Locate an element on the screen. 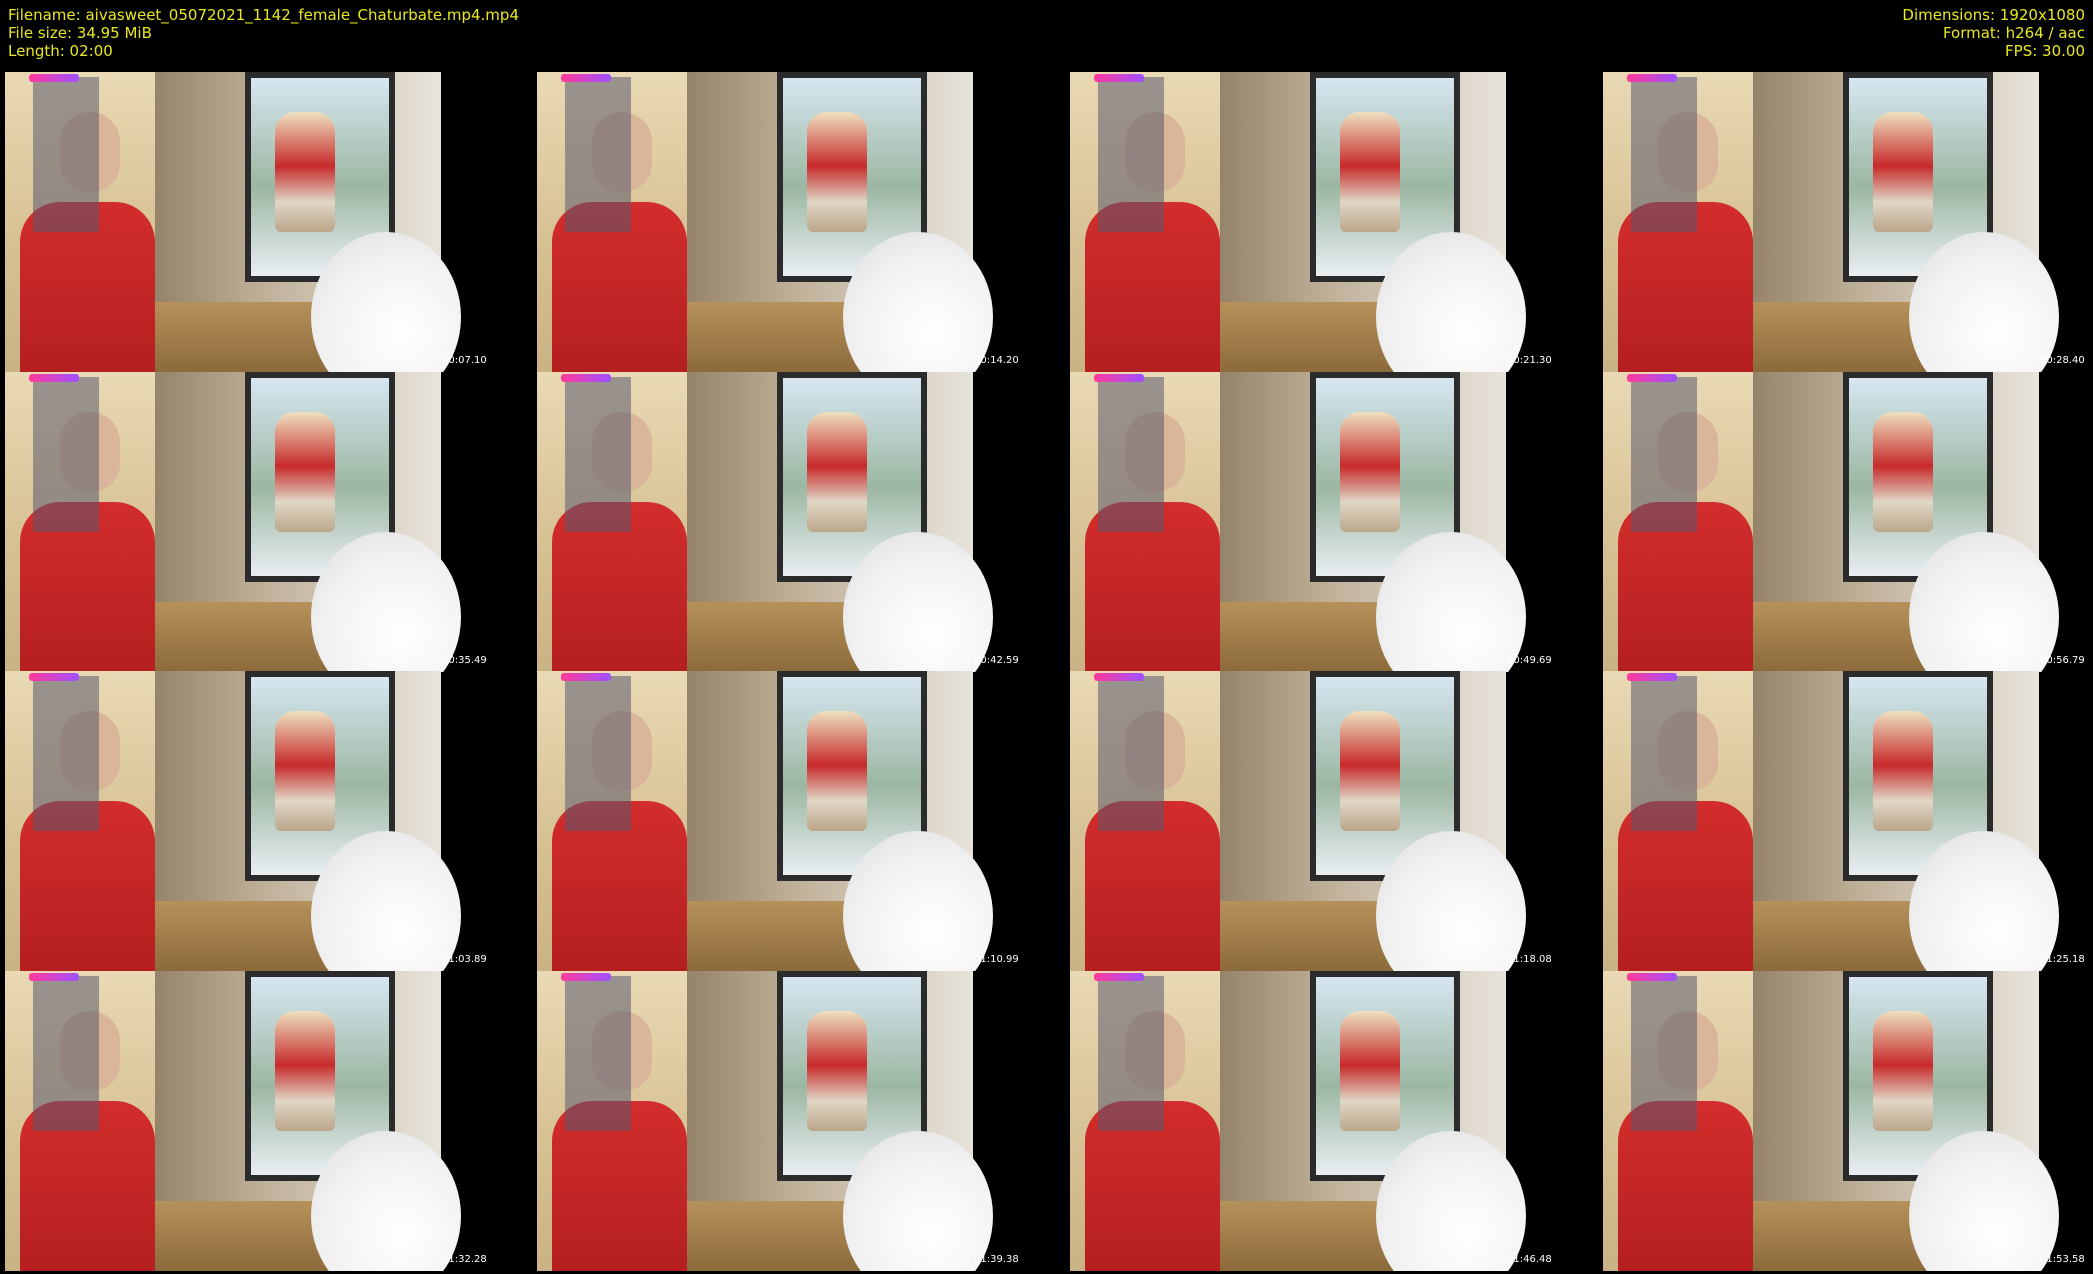 This screenshot has width=2093, height=1274. thumbnail: 00:35.49 is located at coordinates (266, 522).